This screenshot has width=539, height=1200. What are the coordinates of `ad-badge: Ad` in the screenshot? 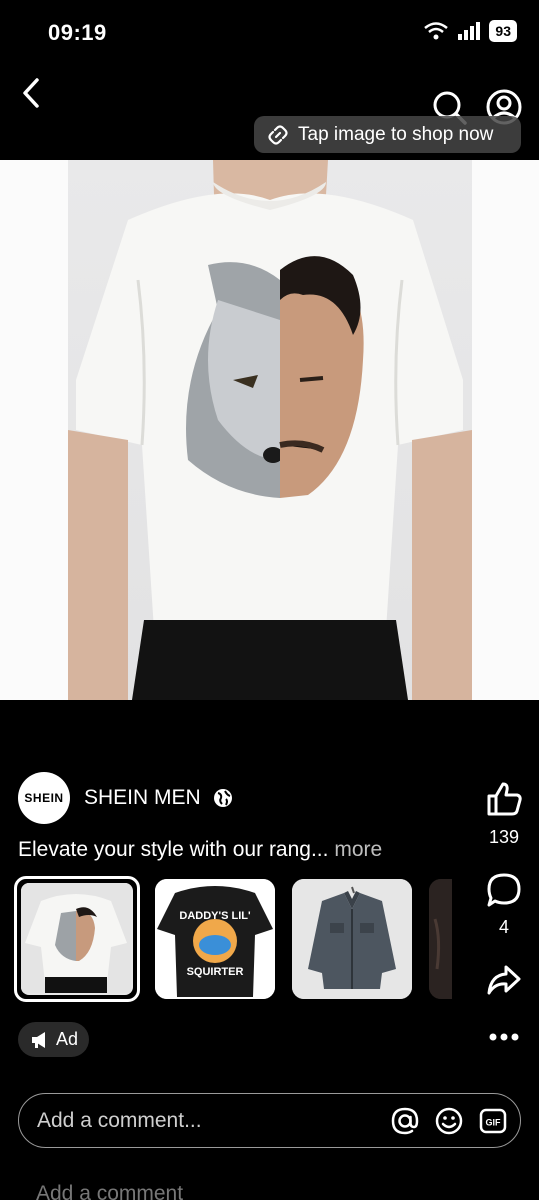 It's located at (53, 1039).